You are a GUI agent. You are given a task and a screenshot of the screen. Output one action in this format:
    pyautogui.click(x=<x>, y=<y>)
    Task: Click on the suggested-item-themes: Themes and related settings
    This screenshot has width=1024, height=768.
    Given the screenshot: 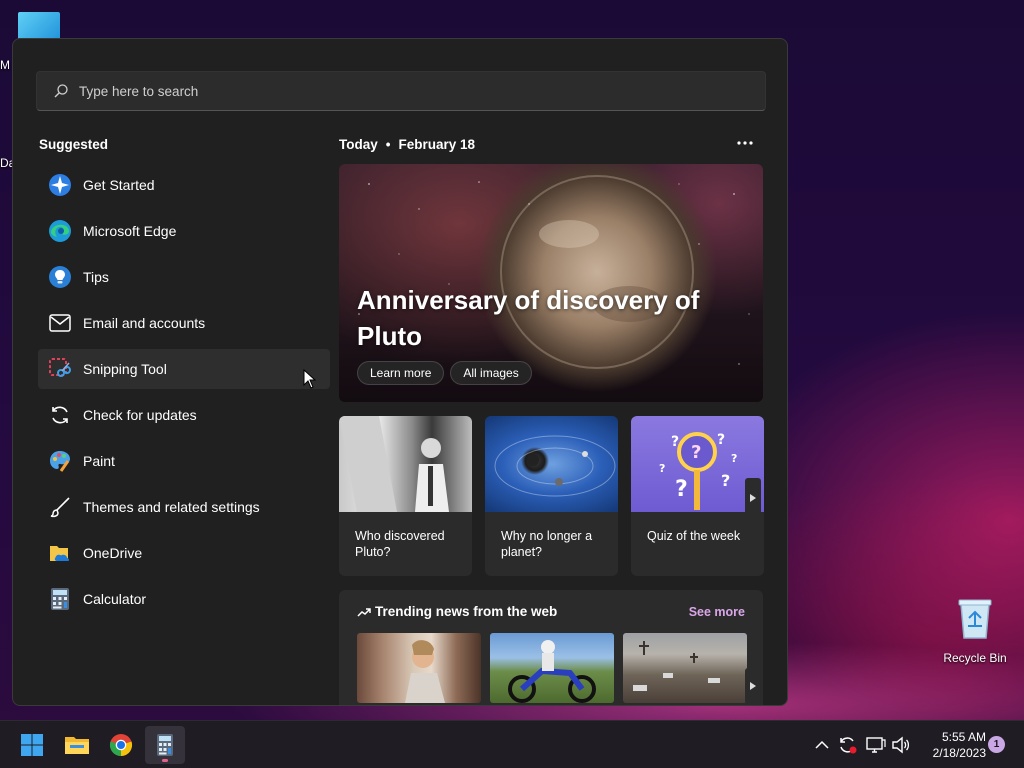 What is the action you would take?
    pyautogui.click(x=184, y=507)
    